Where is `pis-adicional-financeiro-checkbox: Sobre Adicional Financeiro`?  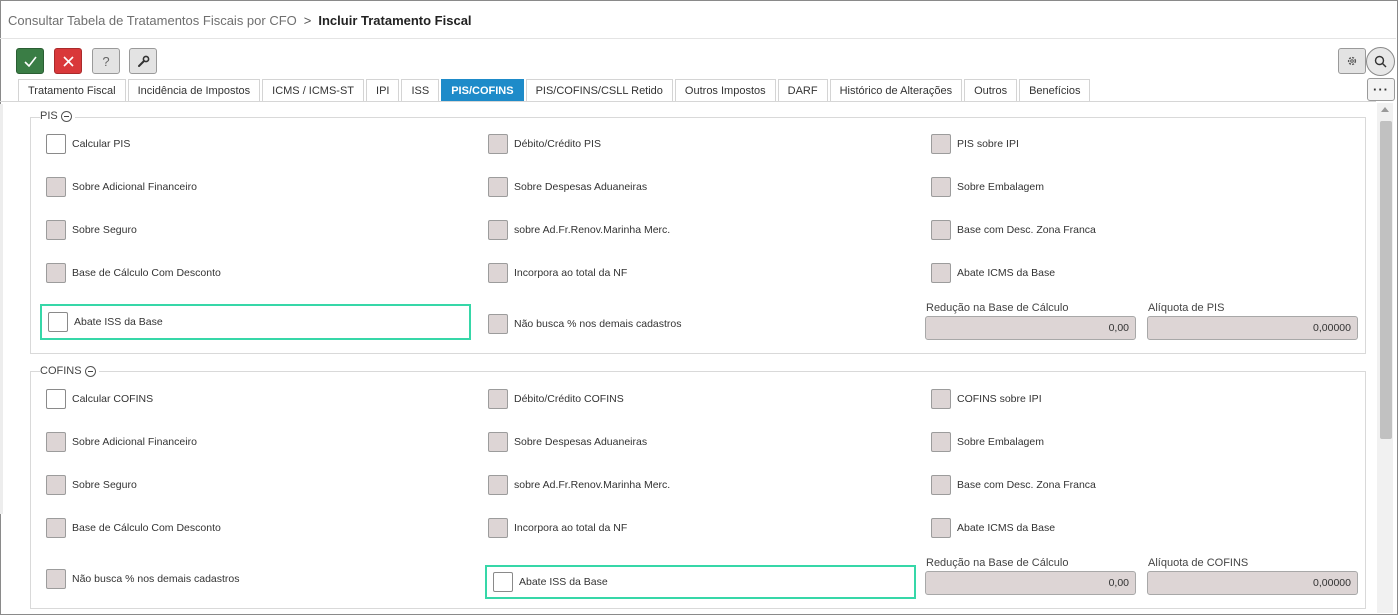 pis-adicional-financeiro-checkbox: Sobre Adicional Financeiro is located at coordinates (121, 187).